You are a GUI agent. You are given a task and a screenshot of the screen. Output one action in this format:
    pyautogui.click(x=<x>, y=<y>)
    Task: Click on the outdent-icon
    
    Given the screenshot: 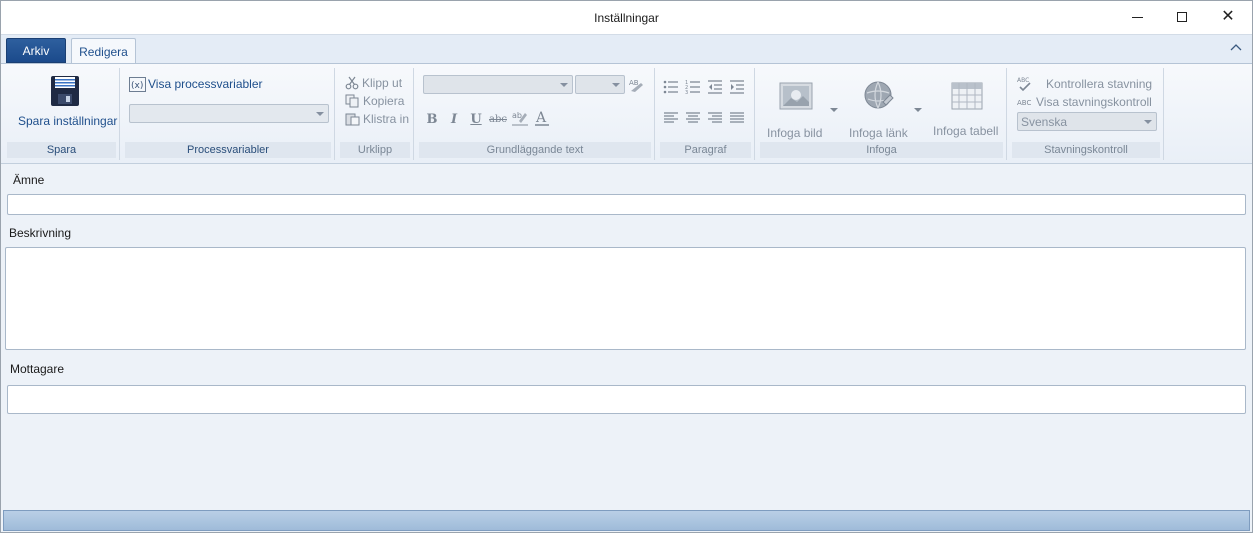 What is the action you would take?
    pyautogui.click(x=715, y=87)
    